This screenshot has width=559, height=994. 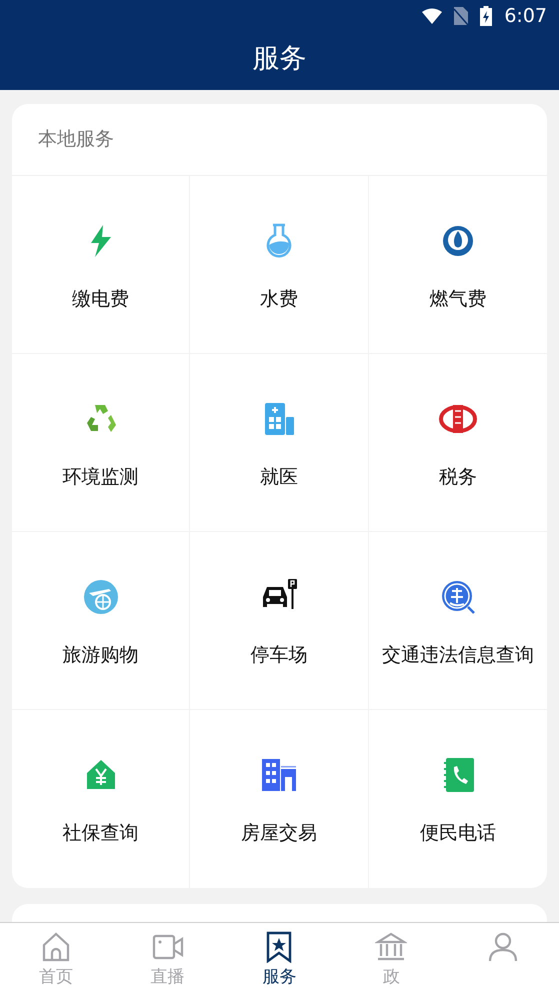 What do you see at coordinates (457, 477) in the screenshot?
I see `tile-label: 税务` at bounding box center [457, 477].